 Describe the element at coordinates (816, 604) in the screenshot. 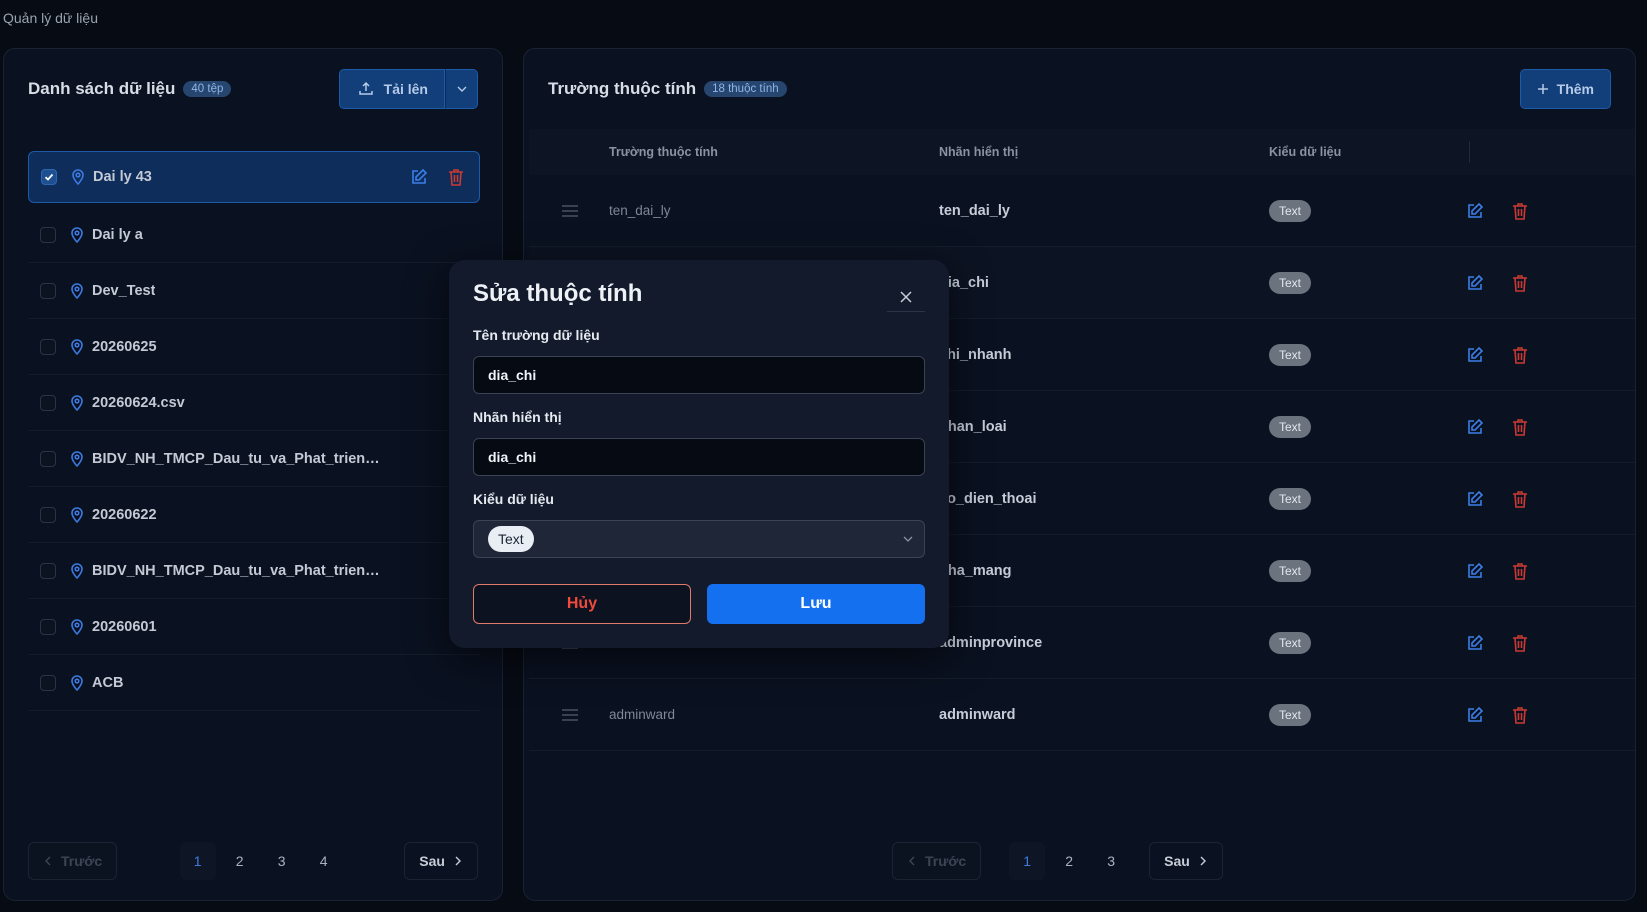

I see `save-button: Lưu` at that location.